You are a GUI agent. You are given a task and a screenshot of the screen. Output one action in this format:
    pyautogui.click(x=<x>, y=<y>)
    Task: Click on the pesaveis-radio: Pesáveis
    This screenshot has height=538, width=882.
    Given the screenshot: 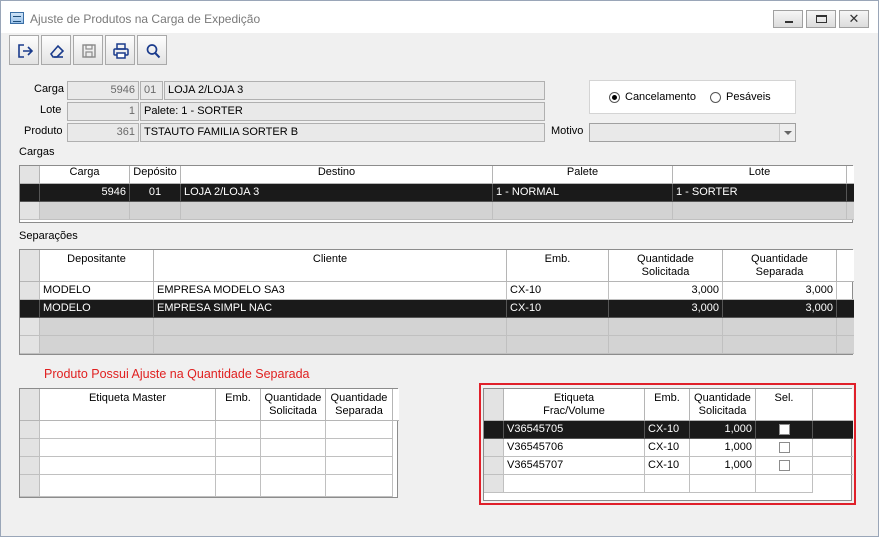 What is the action you would take?
    pyautogui.click(x=740, y=97)
    